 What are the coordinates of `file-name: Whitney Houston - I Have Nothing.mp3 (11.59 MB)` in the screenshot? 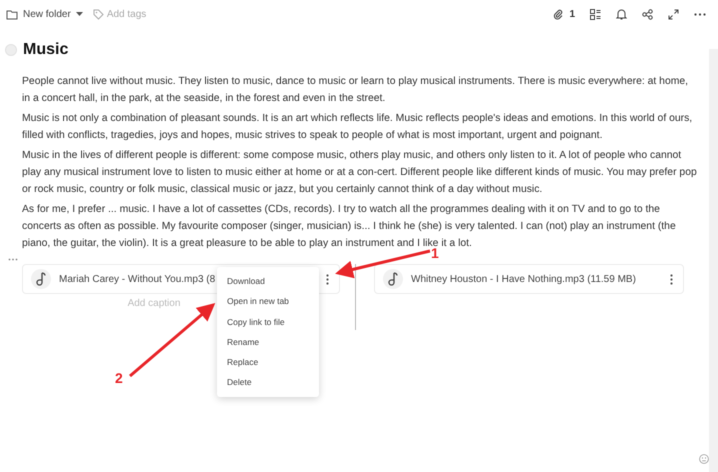 It's located at (524, 279).